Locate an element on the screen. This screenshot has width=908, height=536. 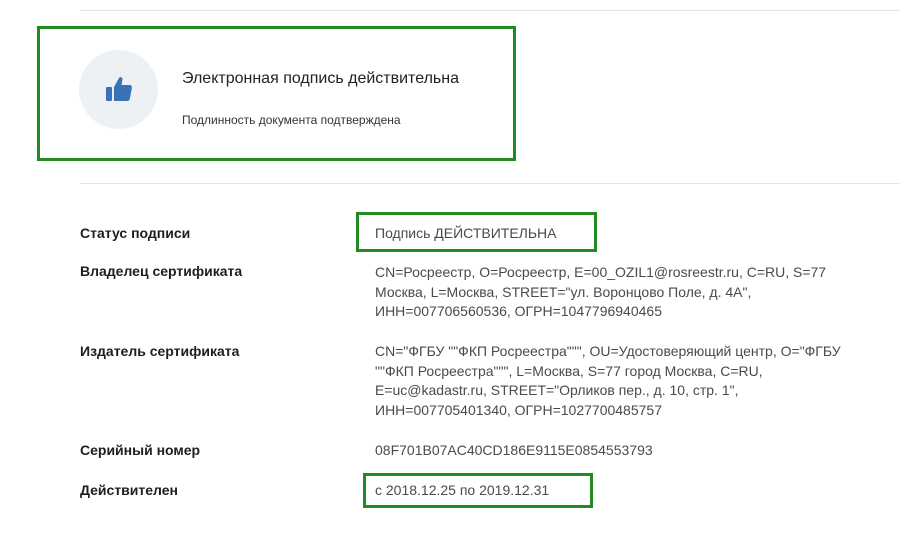
status-label: Статус подписи is located at coordinates (135, 233).